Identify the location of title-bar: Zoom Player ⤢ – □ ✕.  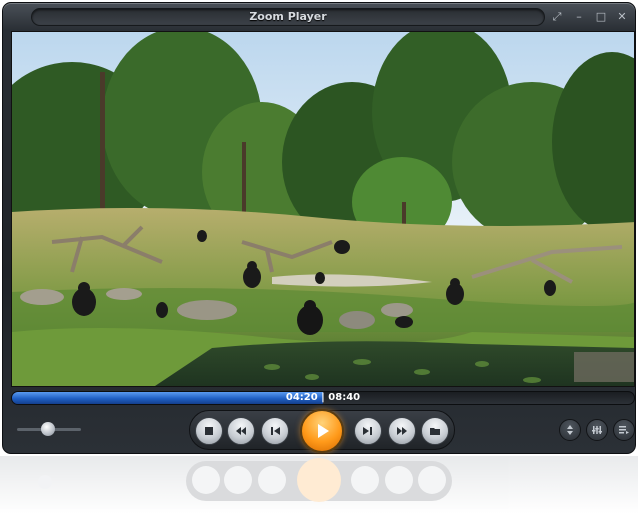
(319, 17).